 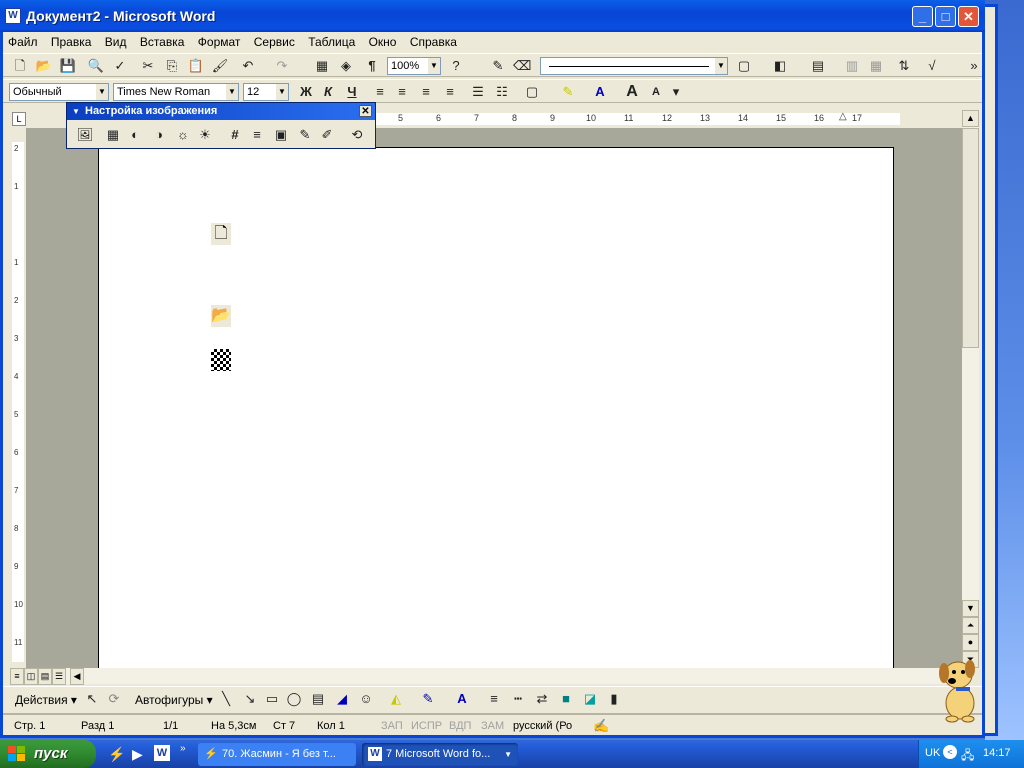 What do you see at coordinates (176, 92) in the screenshot?
I see `font-select: Times New Roman ▼` at bounding box center [176, 92].